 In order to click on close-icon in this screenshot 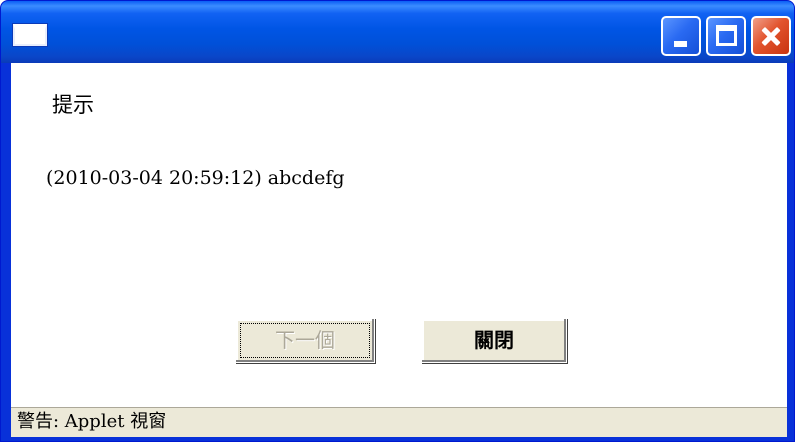, I will do `click(771, 36)`.